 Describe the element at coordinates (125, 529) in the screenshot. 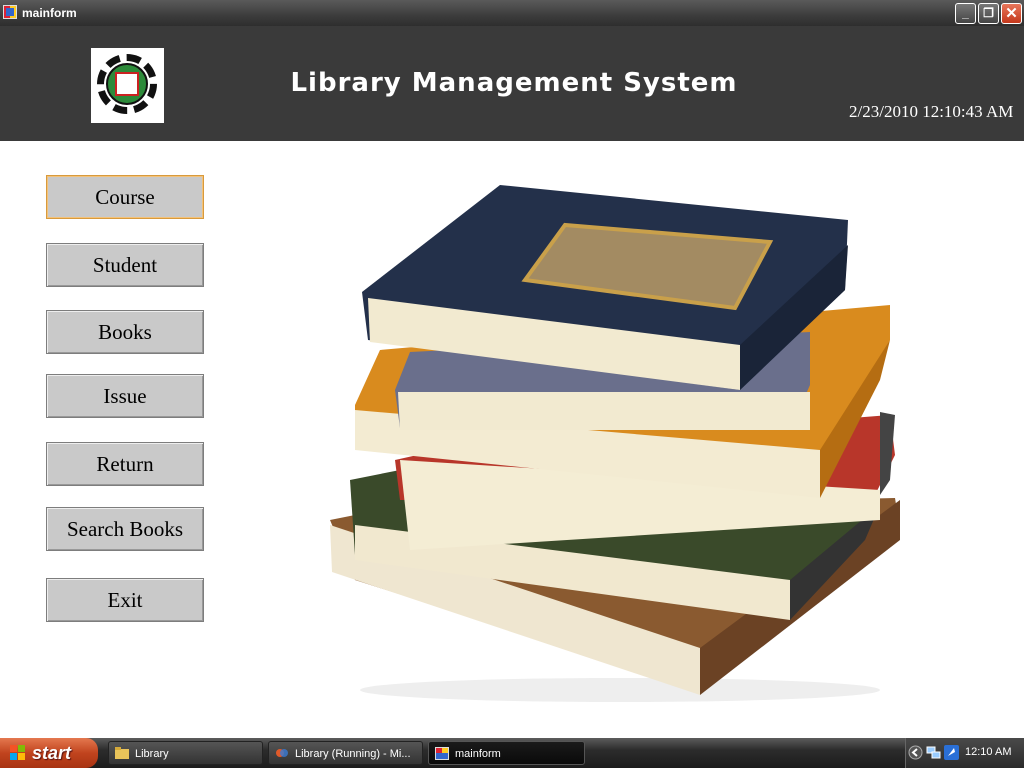

I see `search-books-button: Search Books` at that location.